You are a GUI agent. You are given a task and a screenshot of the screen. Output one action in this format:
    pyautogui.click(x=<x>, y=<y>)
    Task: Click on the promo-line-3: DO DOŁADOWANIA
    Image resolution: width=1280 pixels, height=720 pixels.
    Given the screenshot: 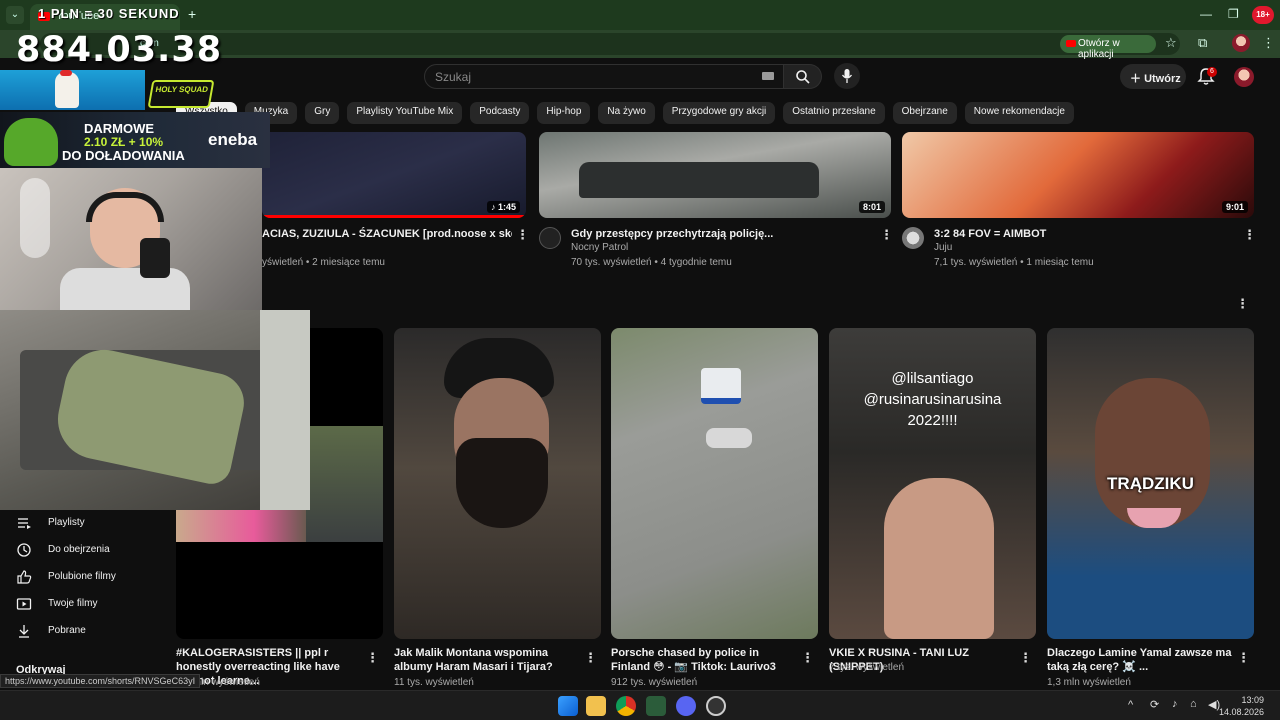 What is the action you would take?
    pyautogui.click(x=123, y=155)
    